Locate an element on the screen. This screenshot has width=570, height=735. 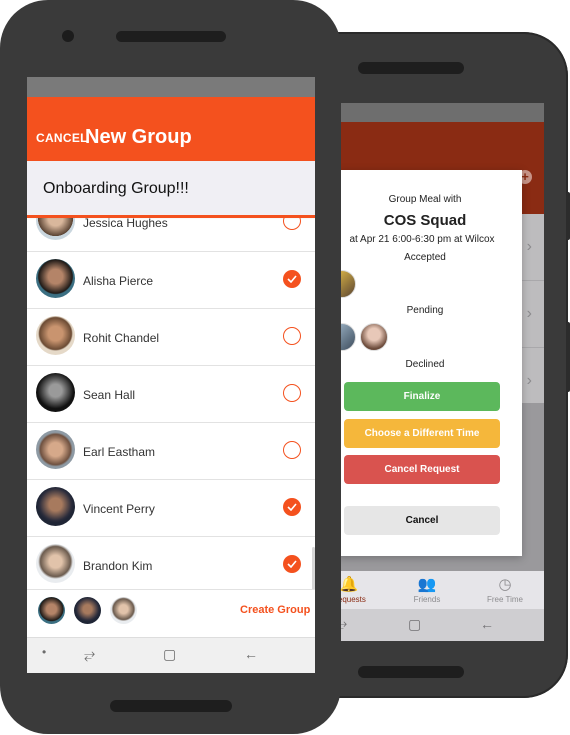
dialog-heading: Group Meal with is located at coordinates (425, 199).